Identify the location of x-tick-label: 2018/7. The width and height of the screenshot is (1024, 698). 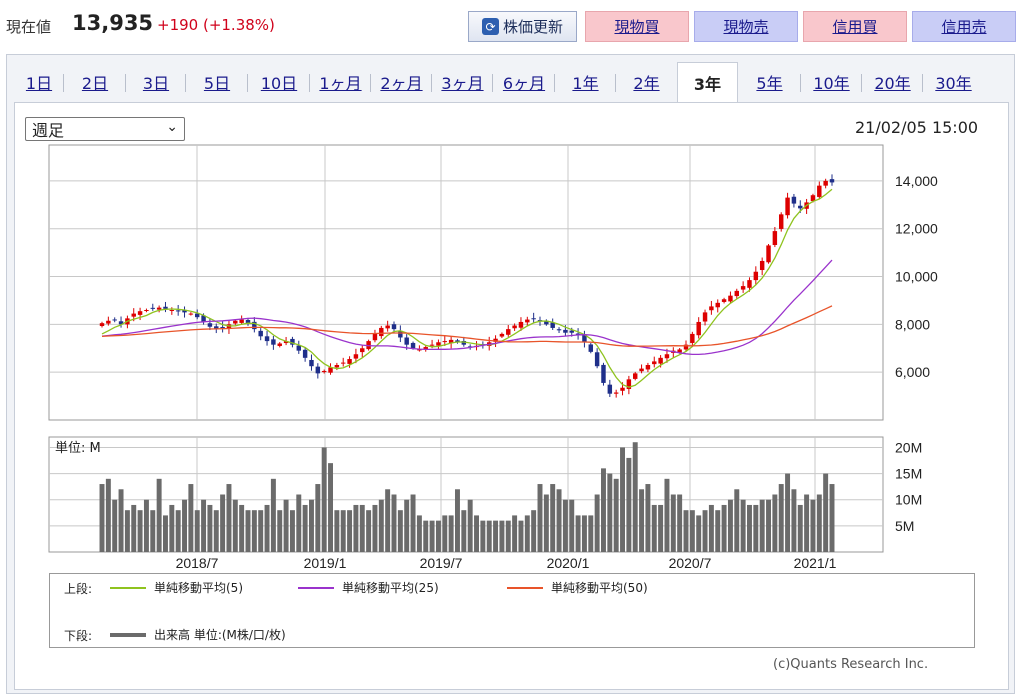
(197, 563).